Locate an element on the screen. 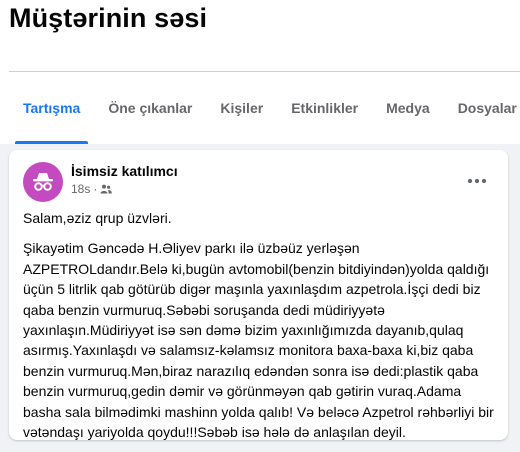 The image size is (520, 452). tab-etkinlikler: Etkinlikler is located at coordinates (324, 108).